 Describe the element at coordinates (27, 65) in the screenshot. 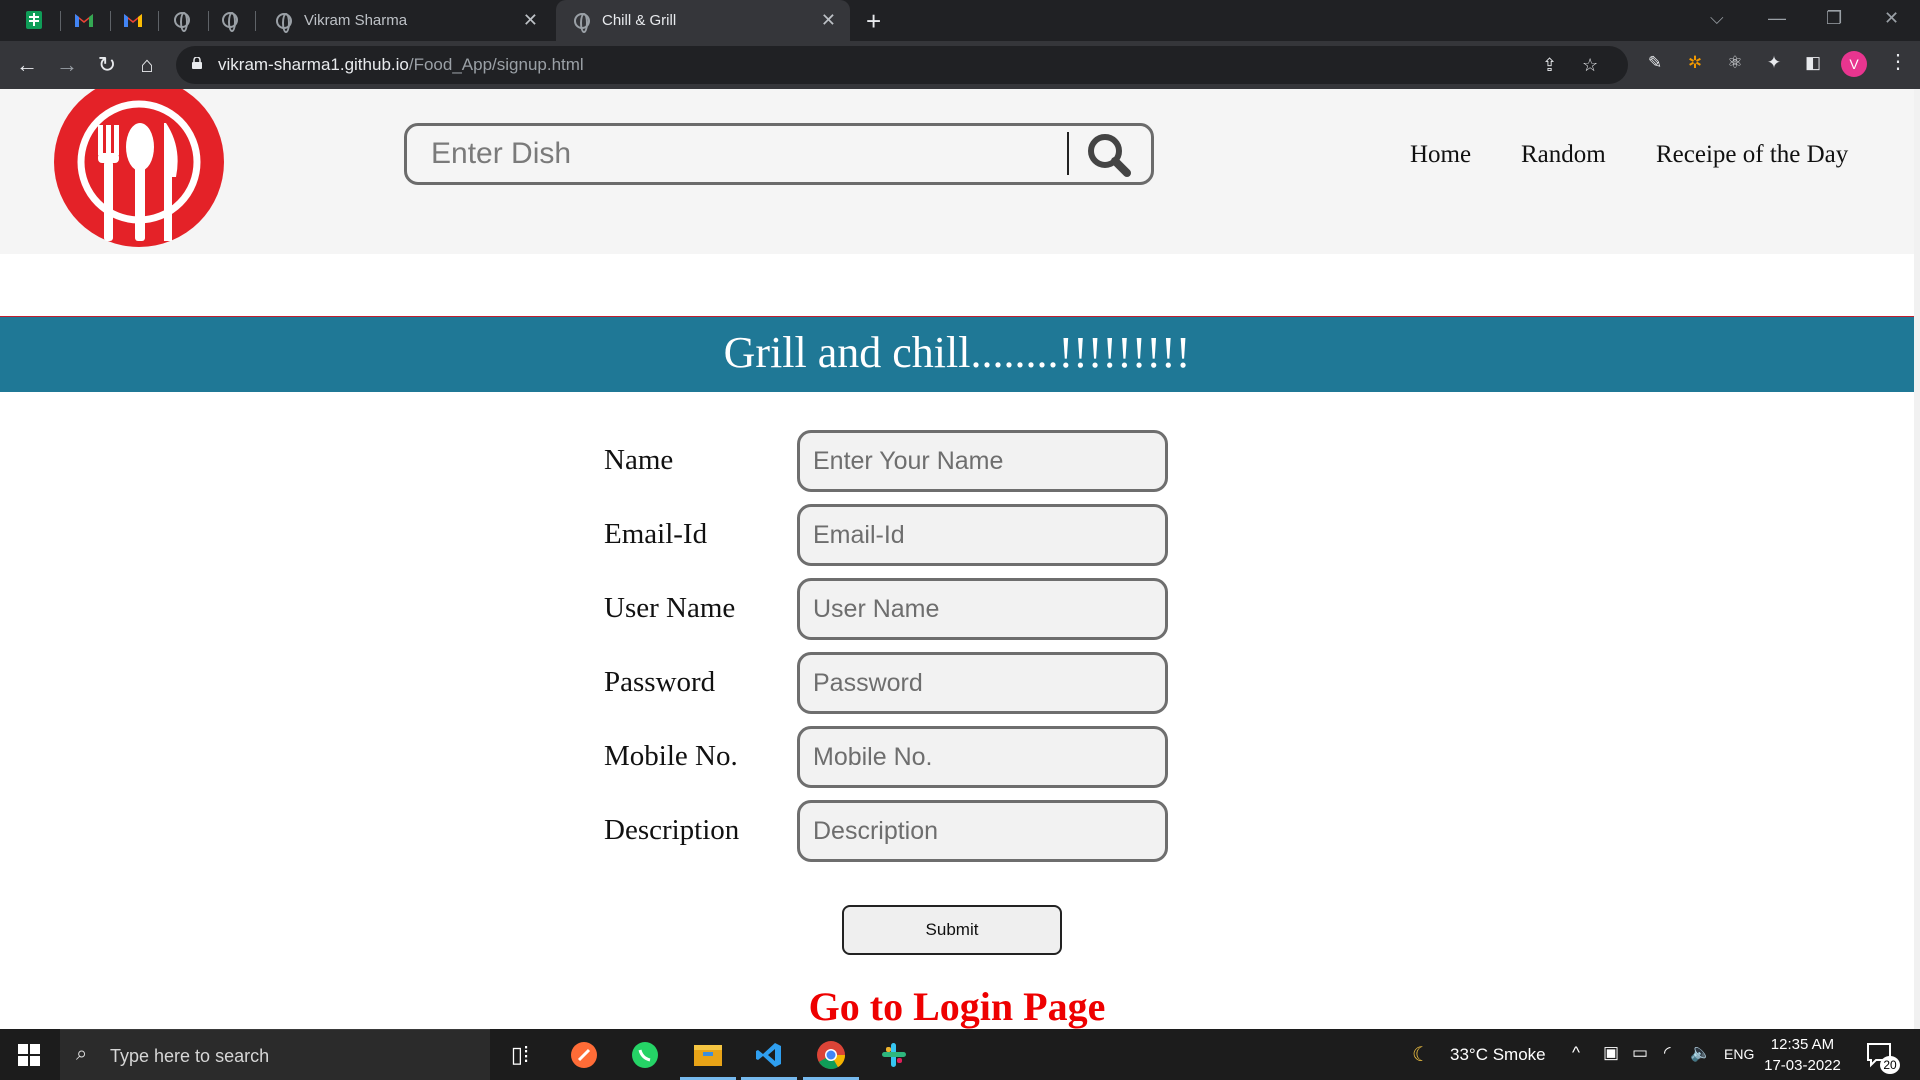

I see `back-icon: ←` at that location.